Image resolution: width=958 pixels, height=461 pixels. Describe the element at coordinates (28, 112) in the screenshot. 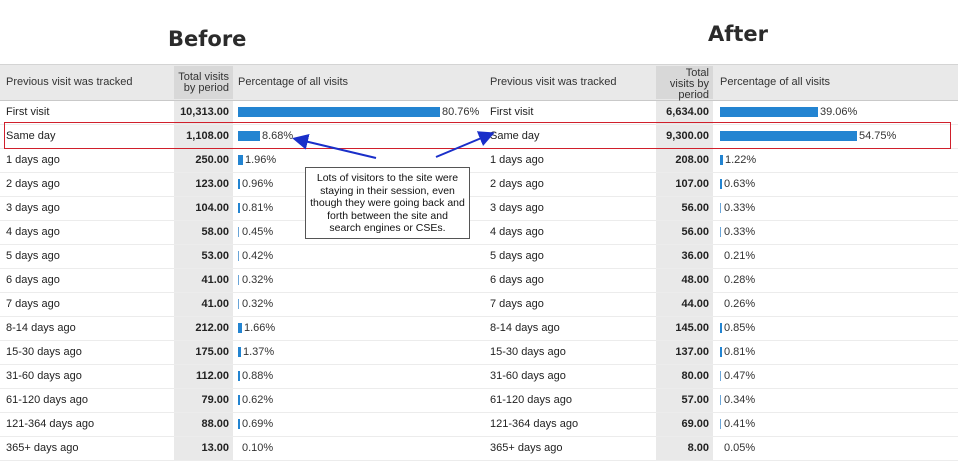

I see `row-label: First visit` at that location.